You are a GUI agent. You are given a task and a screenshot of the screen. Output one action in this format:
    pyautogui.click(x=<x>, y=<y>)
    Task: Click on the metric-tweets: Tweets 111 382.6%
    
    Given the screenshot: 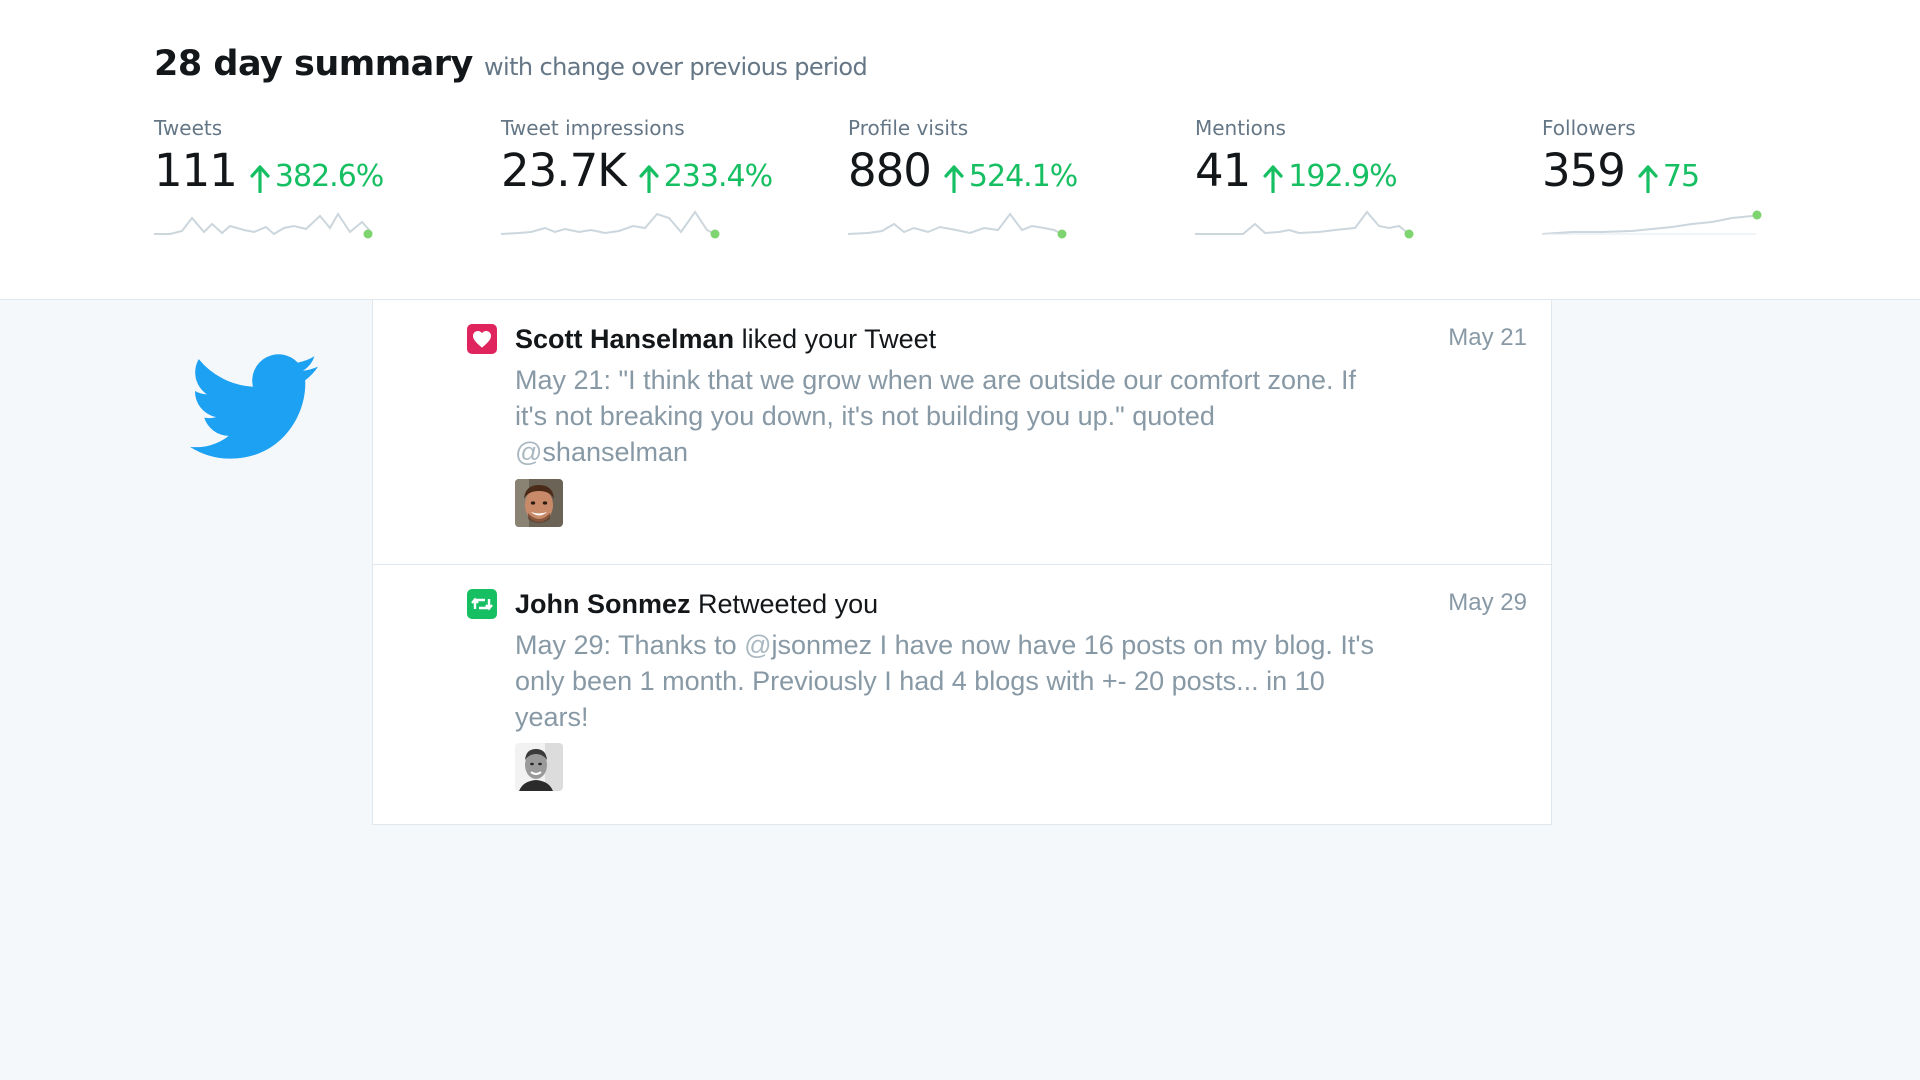 What is the action you would take?
    pyautogui.click(x=314, y=177)
    